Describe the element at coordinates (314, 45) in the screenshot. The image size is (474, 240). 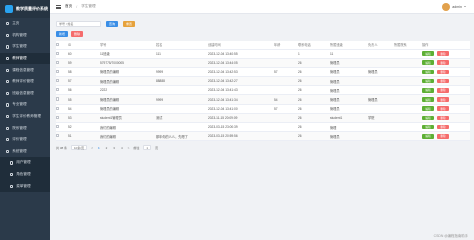
I see `column-header-phone: 联系电话` at that location.